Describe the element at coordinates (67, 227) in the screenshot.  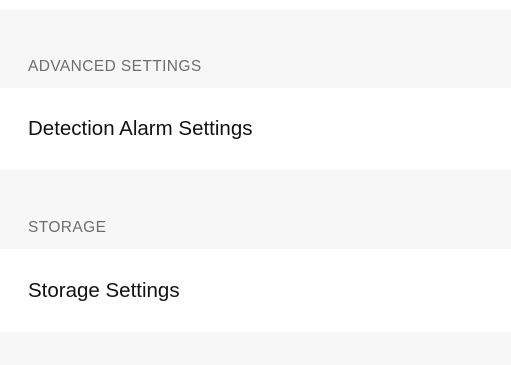
I see `section-header-label: STORAGE` at that location.